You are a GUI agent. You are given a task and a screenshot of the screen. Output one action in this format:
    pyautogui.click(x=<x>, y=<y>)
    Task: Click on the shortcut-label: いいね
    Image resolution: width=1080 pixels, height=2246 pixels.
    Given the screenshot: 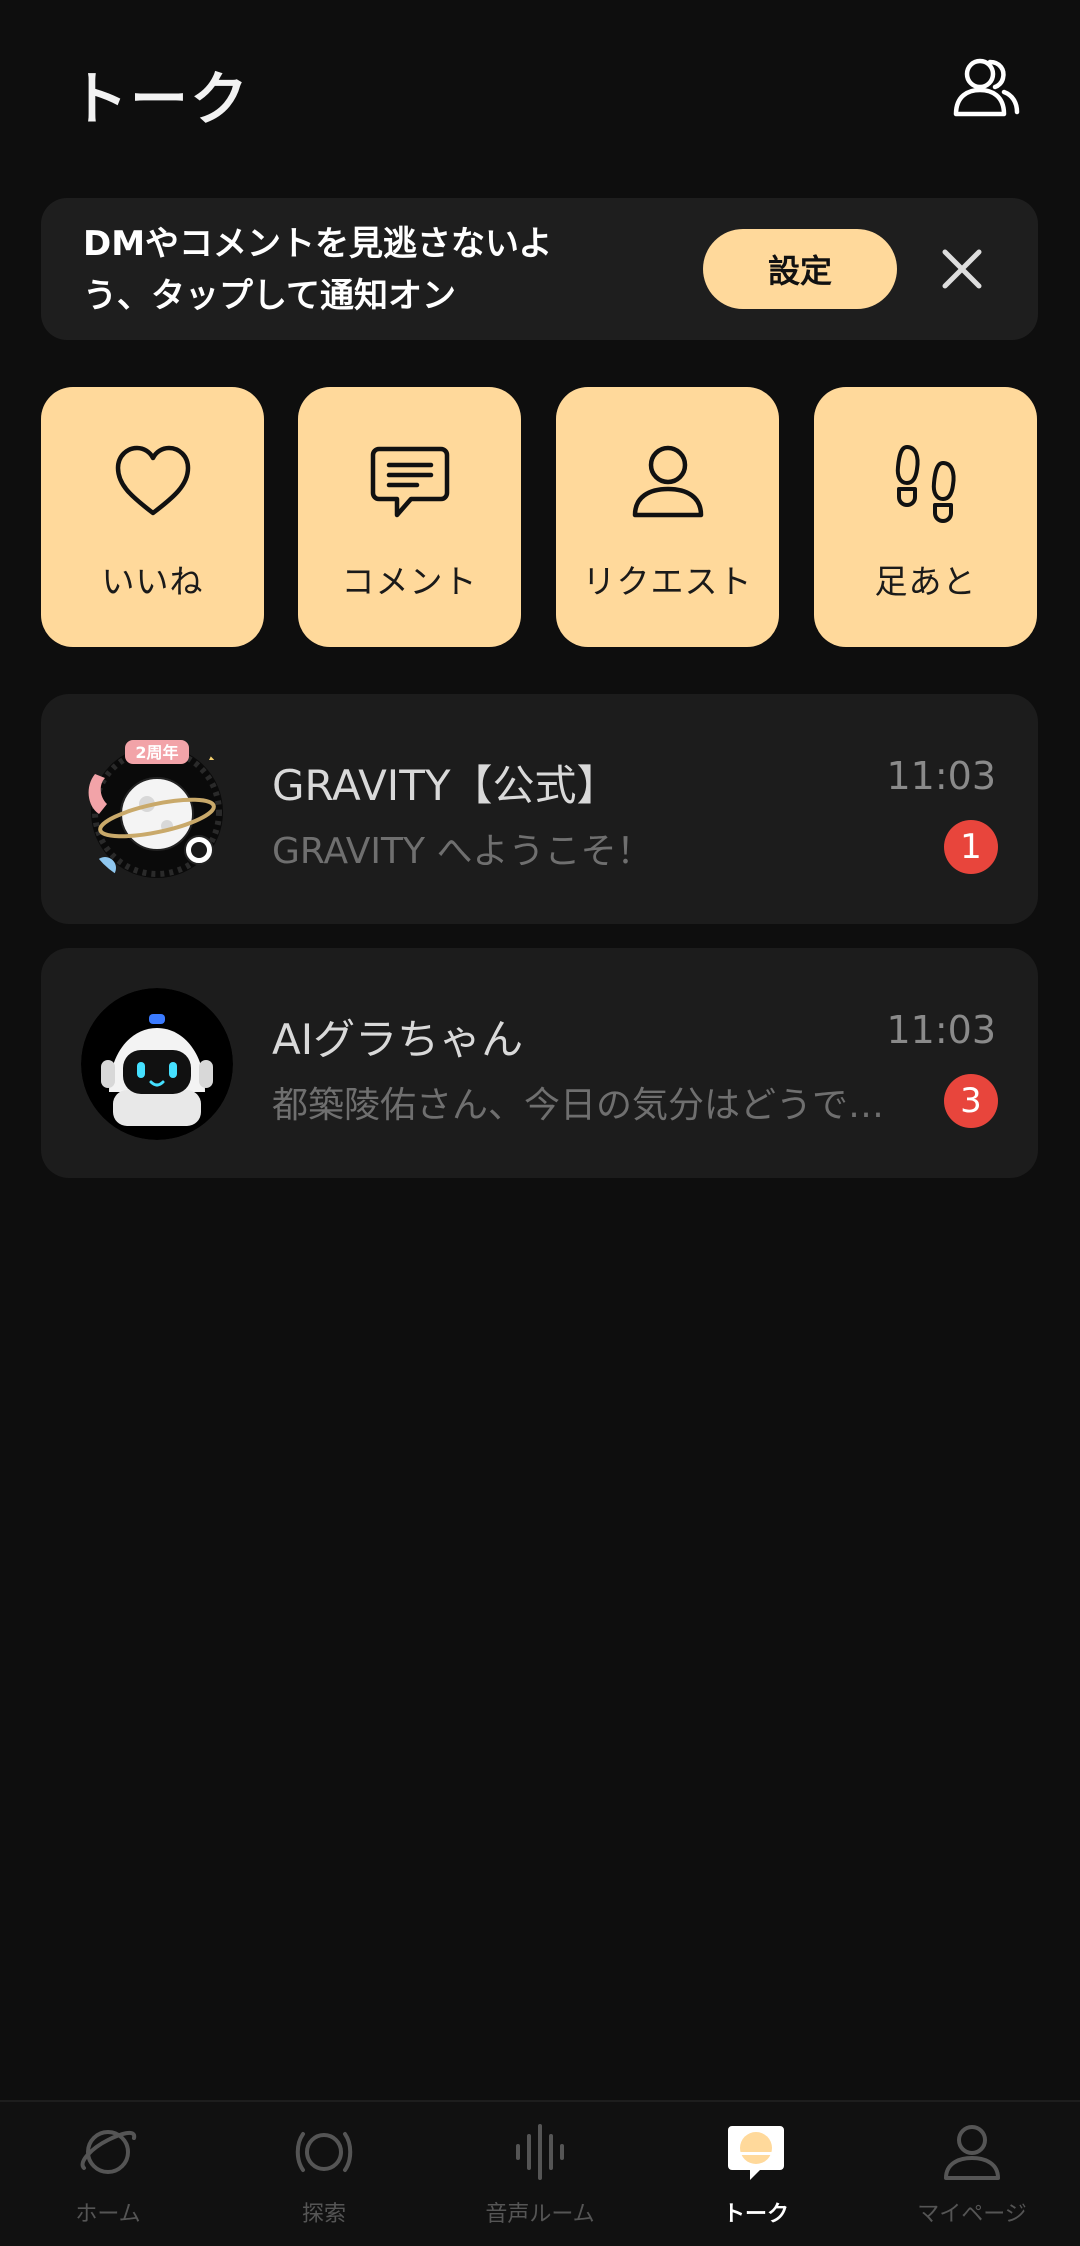 What is the action you would take?
    pyautogui.click(x=152, y=581)
    